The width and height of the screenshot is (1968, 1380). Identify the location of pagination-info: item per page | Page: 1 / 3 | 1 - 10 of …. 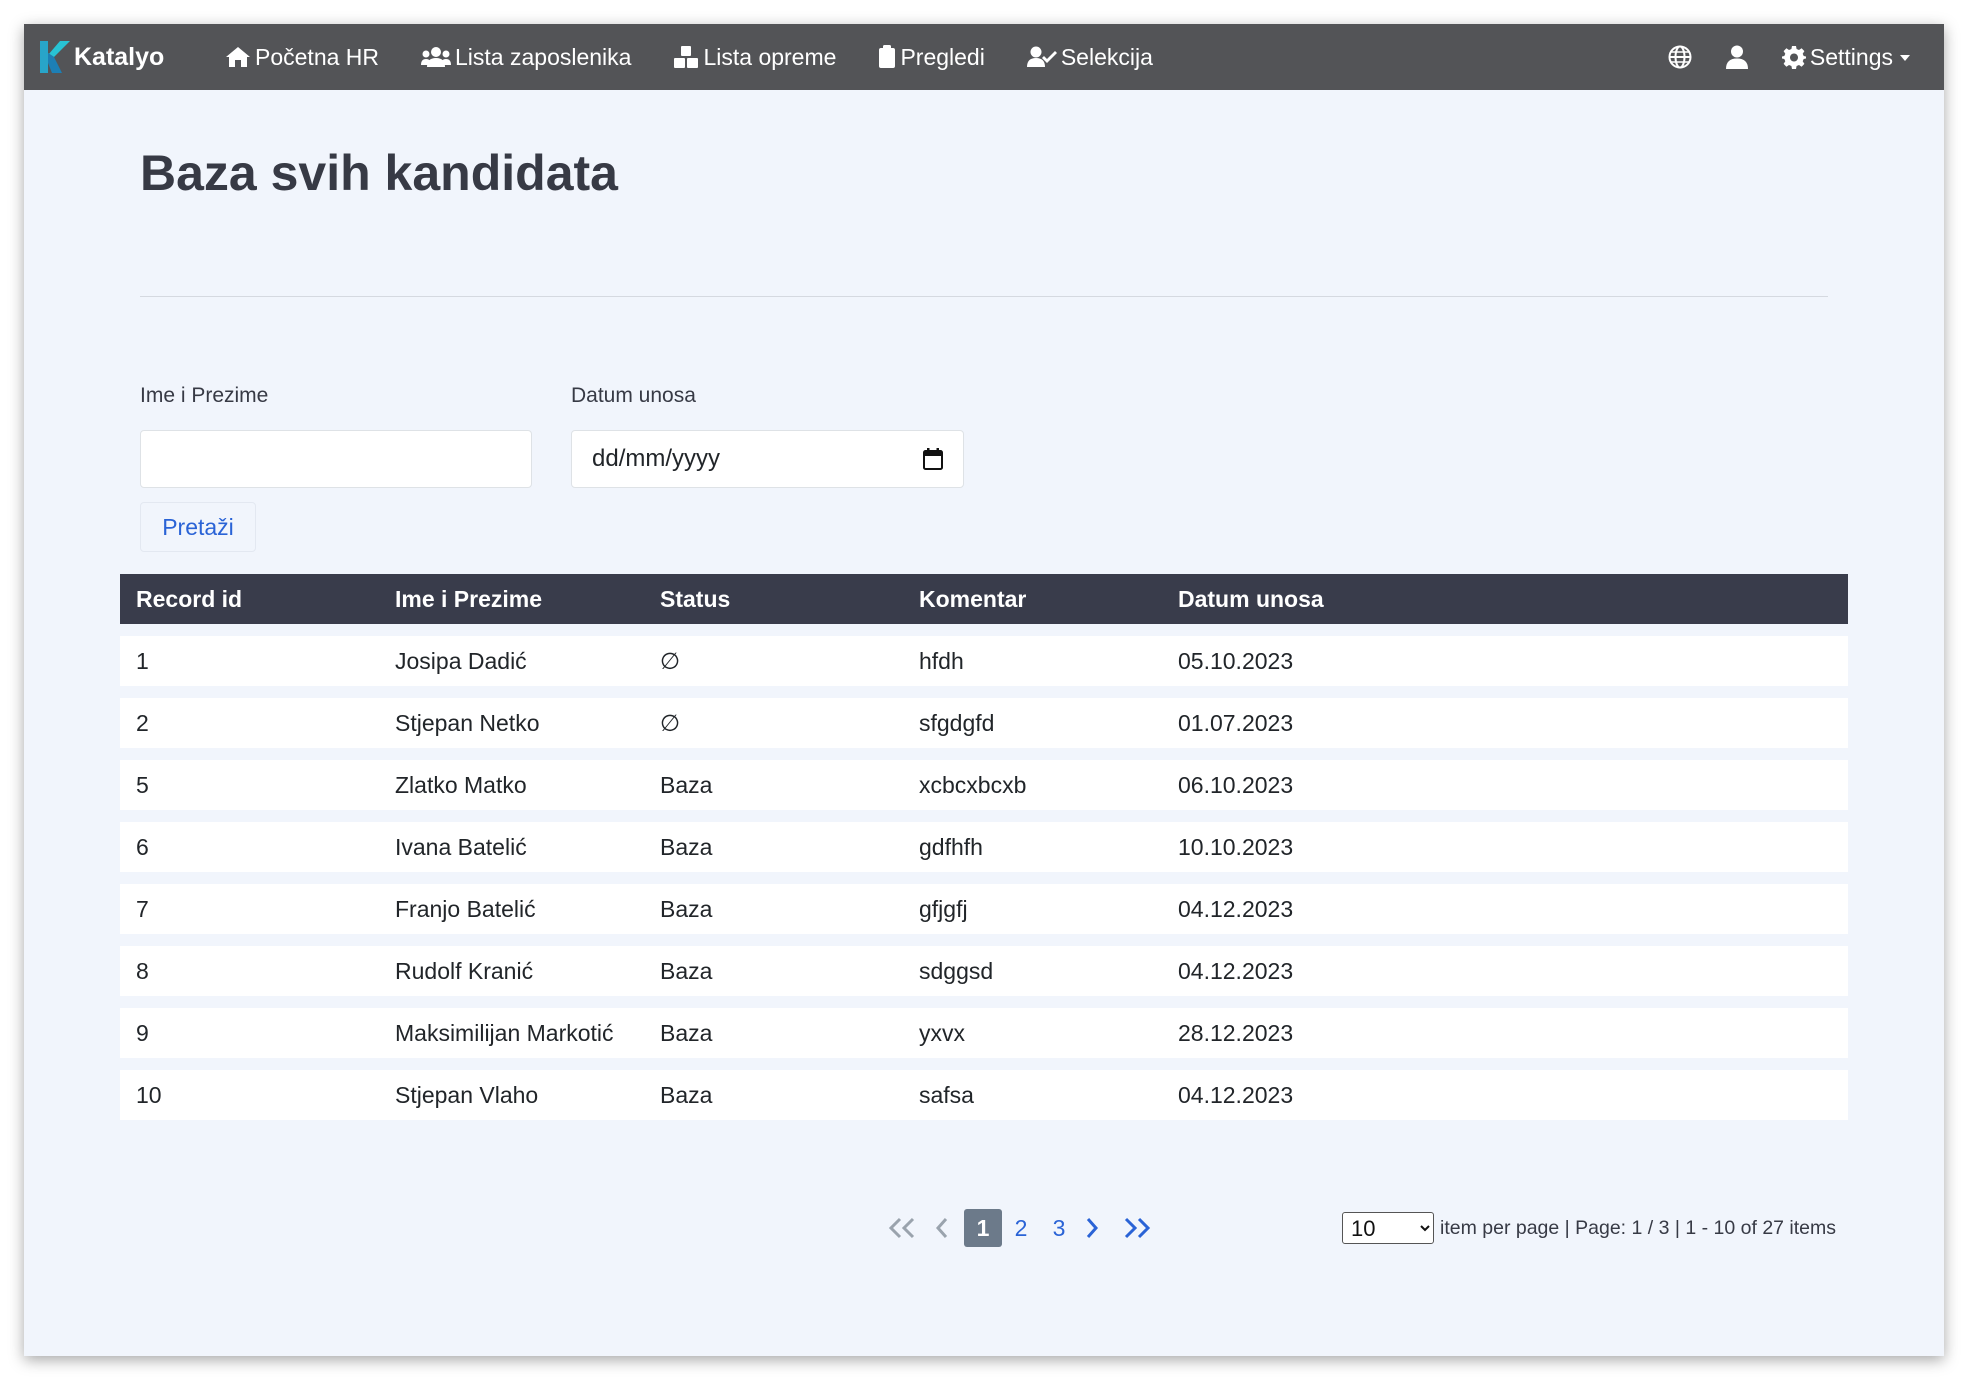
(1638, 1227).